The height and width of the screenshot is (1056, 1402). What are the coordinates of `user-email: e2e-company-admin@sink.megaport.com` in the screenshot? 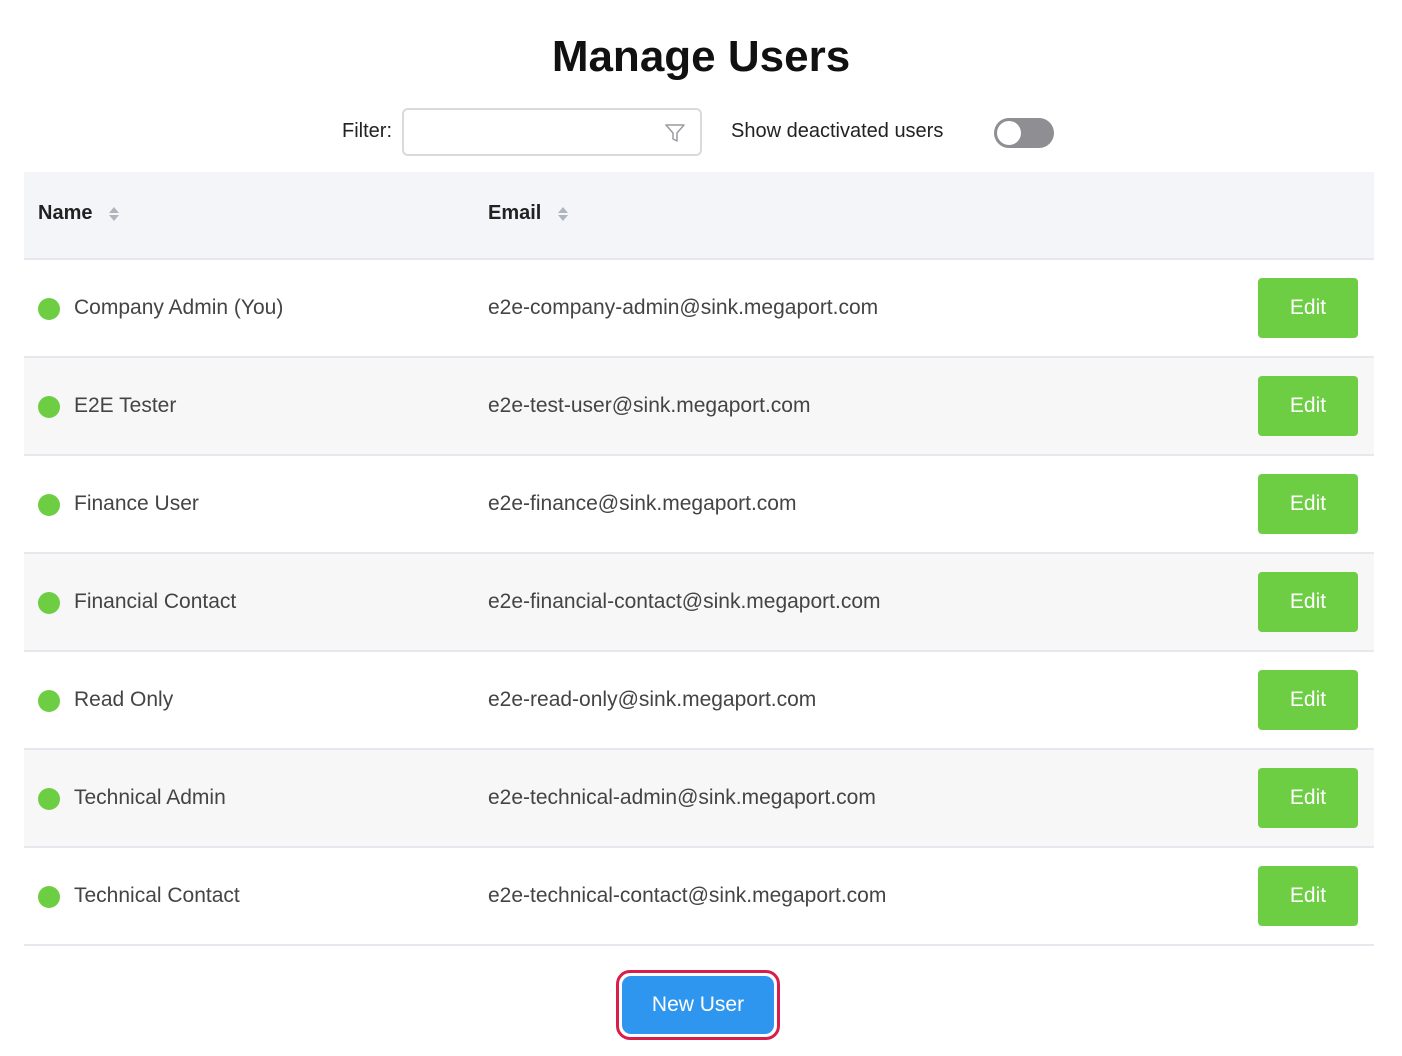 It's located at (683, 307).